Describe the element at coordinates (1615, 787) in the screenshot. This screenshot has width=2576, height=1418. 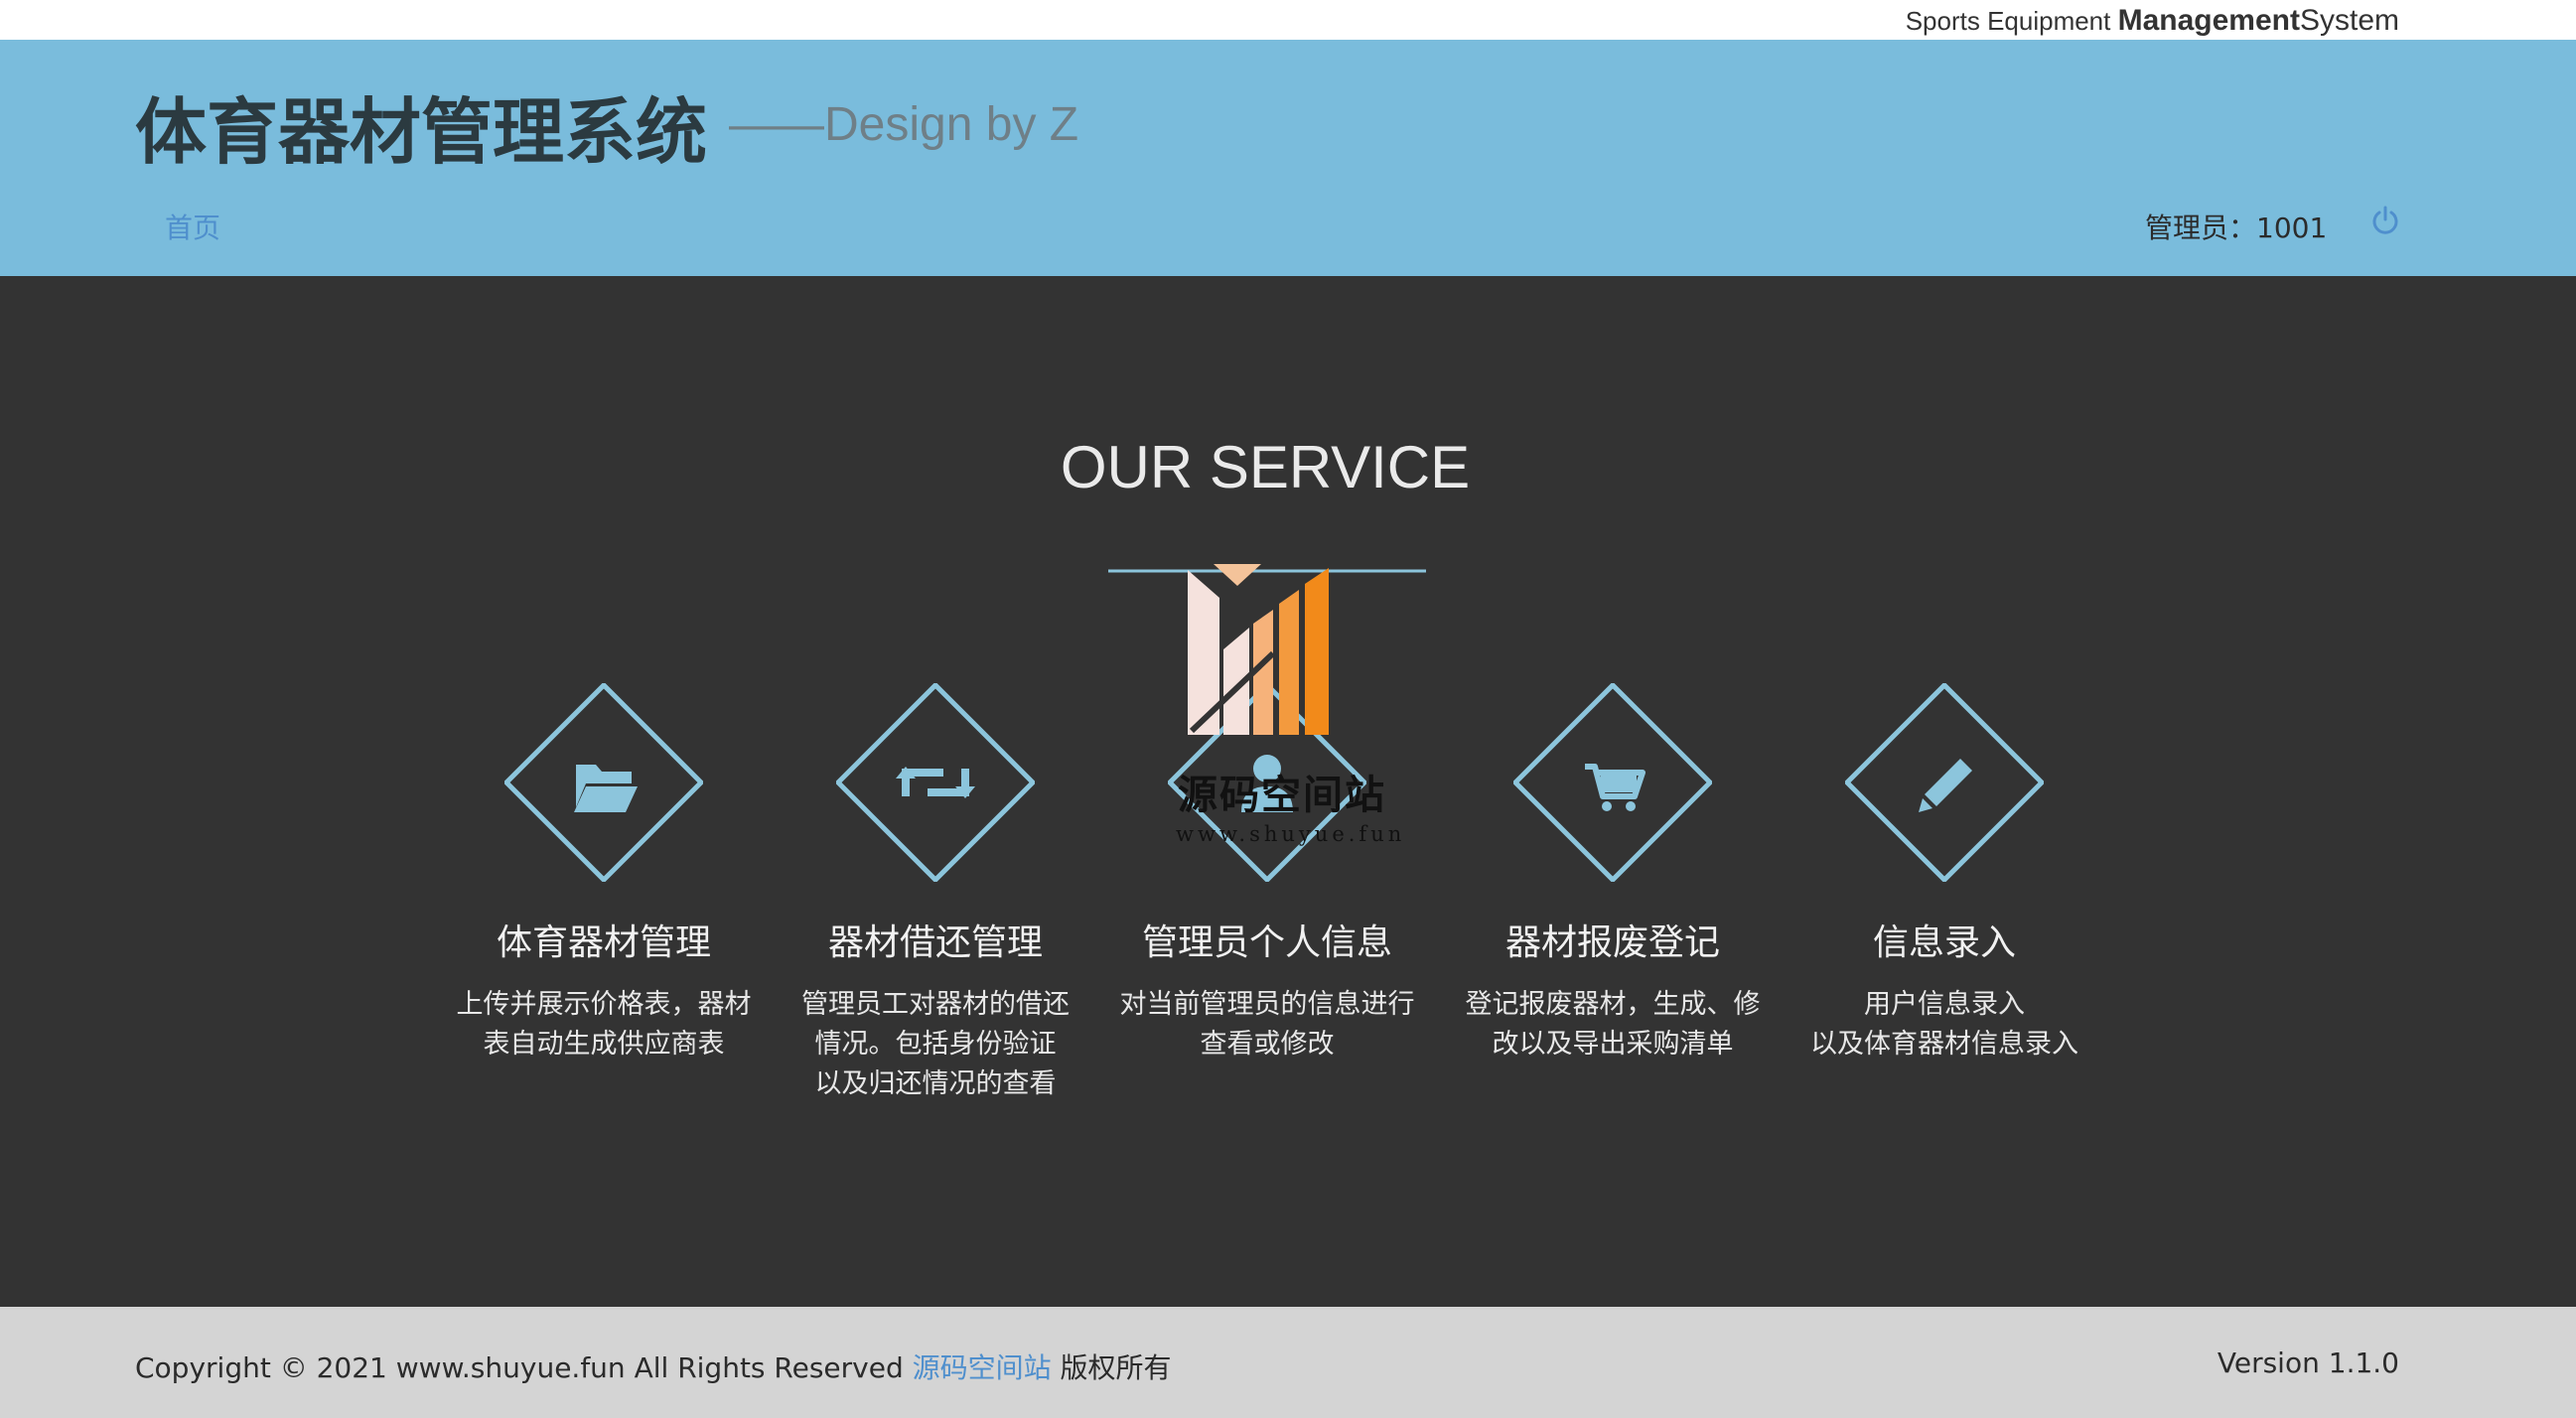
I see `shopping-cart-icon` at that location.